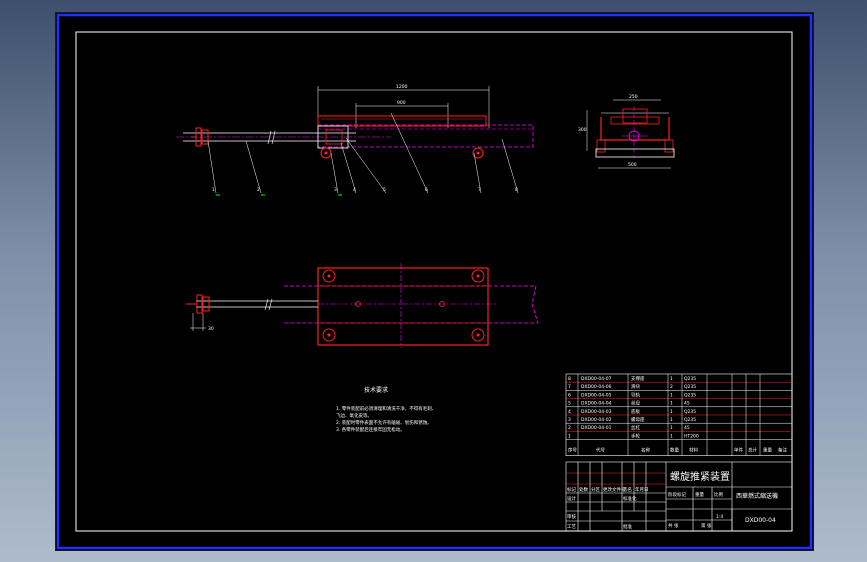 The width and height of the screenshot is (867, 562). What do you see at coordinates (384, 422) in the screenshot?
I see `notes-line-3: 2. 装配时零件表面不允许有磕碰、划伤和锈蚀。` at bounding box center [384, 422].